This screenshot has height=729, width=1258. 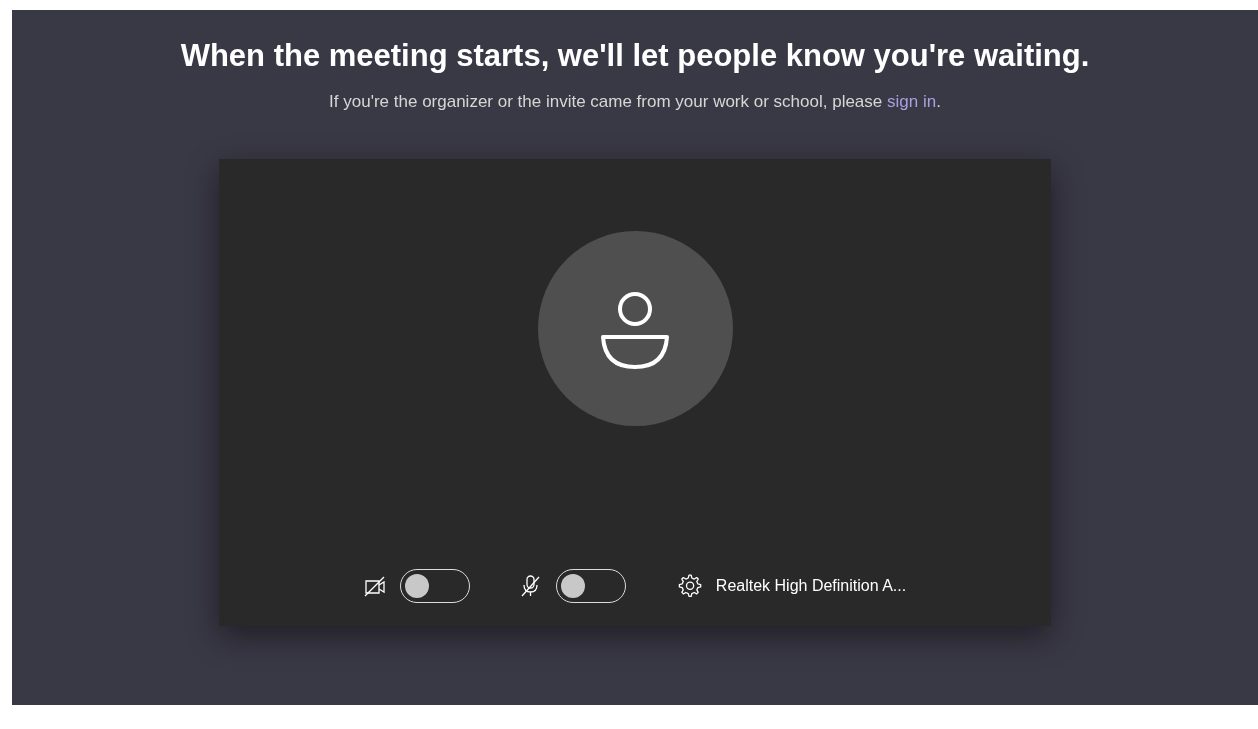 What do you see at coordinates (912, 101) in the screenshot?
I see `sign-in-link: sign in` at bounding box center [912, 101].